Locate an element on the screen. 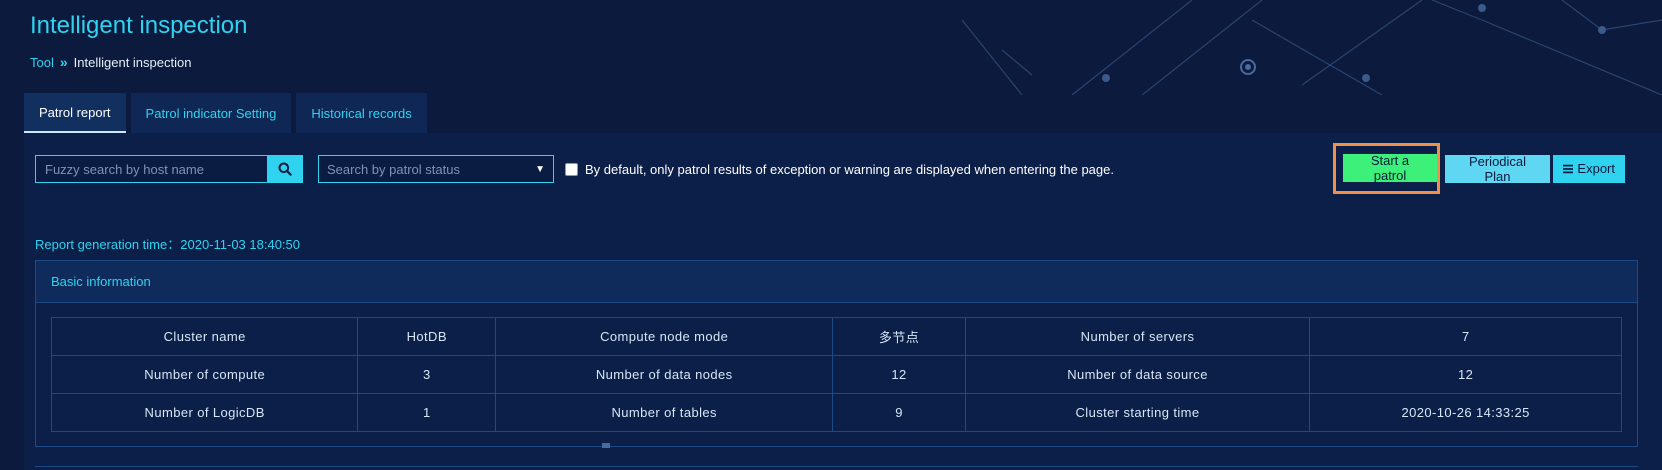 The width and height of the screenshot is (1662, 470). page-title: Intelligent inspection is located at coordinates (139, 25).